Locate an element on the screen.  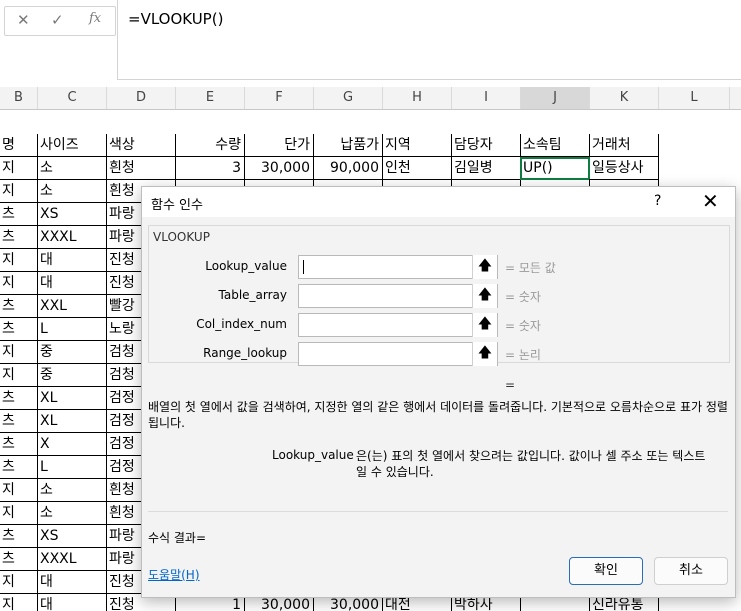
cell: 거래처 is located at coordinates (624, 145).